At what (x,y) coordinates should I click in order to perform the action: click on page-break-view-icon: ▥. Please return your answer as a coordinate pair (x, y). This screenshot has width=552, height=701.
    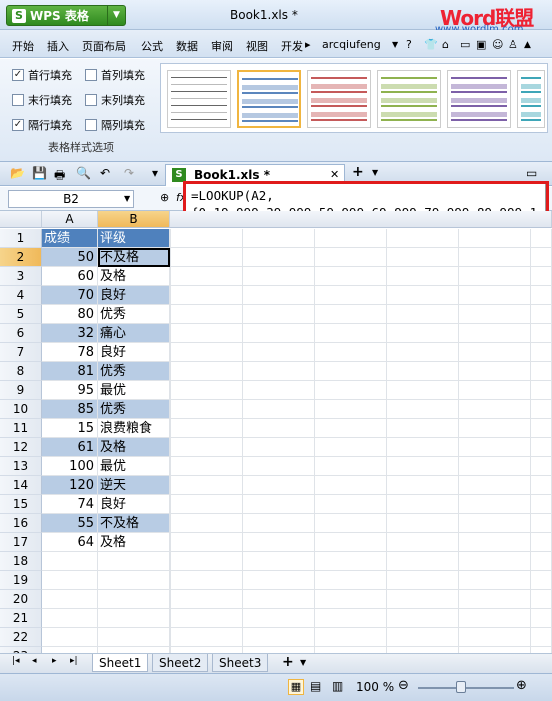
    Looking at the image, I should click on (337, 686).